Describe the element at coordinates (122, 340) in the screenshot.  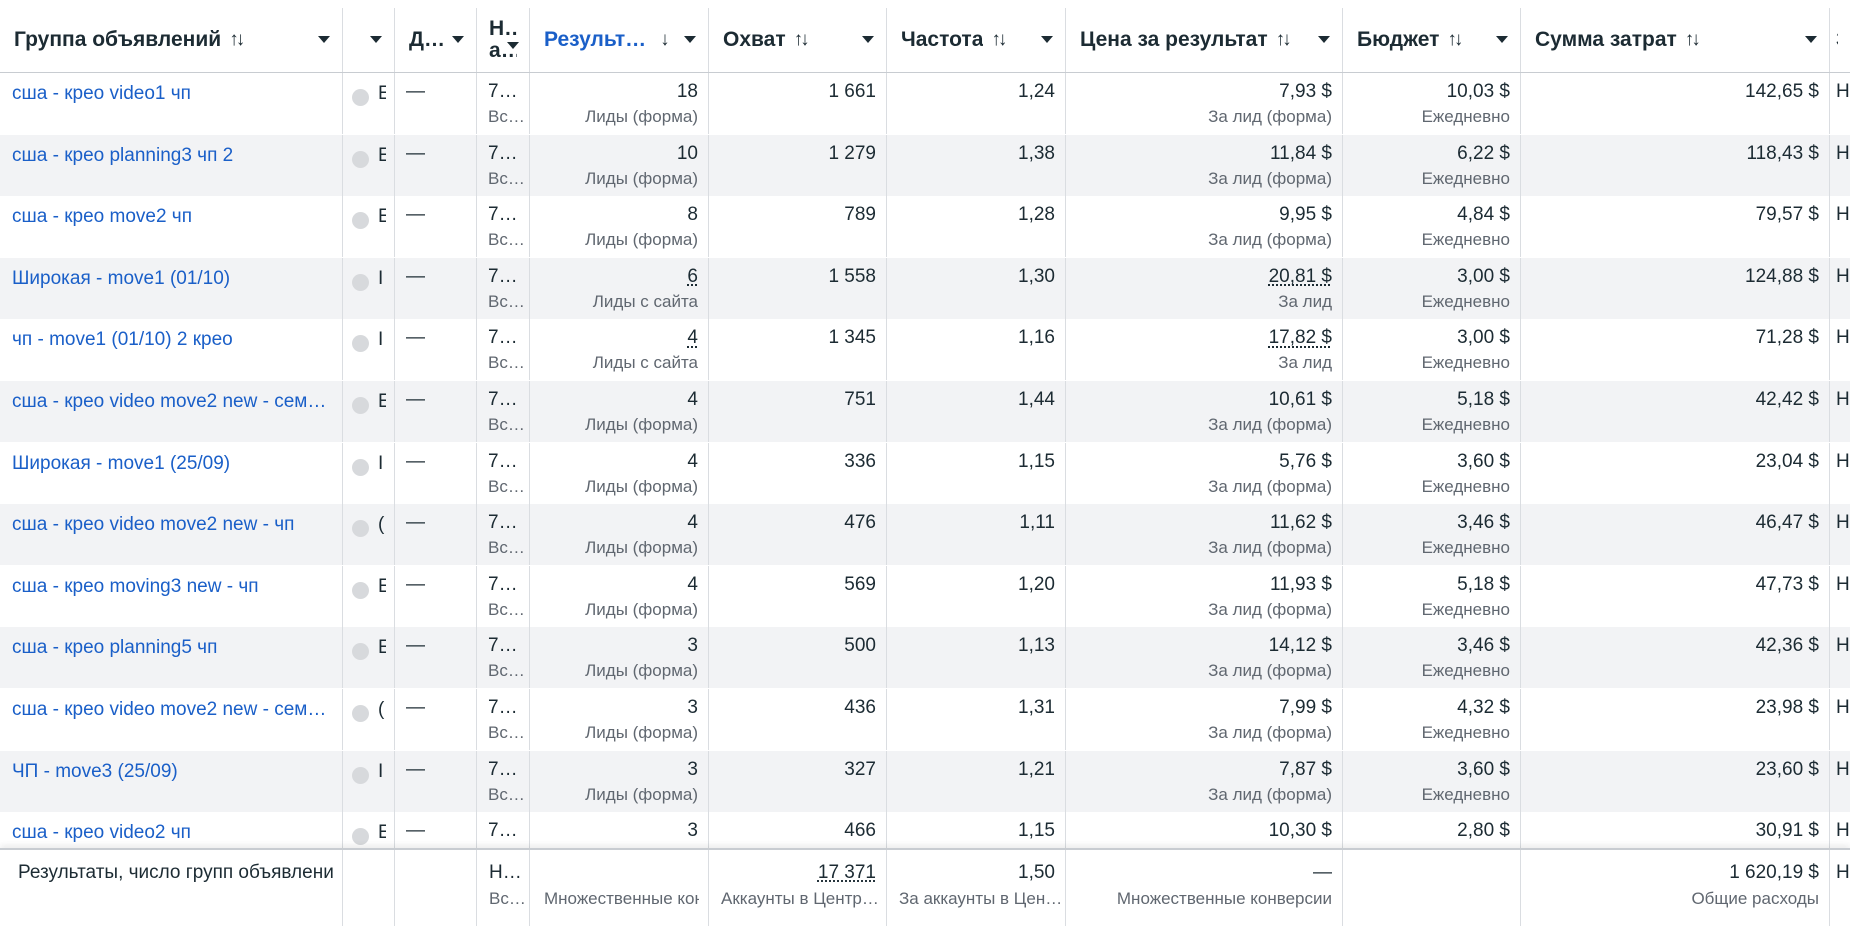
I see `ad-set-name-link: чп - move1 (01/10) 2 крео` at that location.